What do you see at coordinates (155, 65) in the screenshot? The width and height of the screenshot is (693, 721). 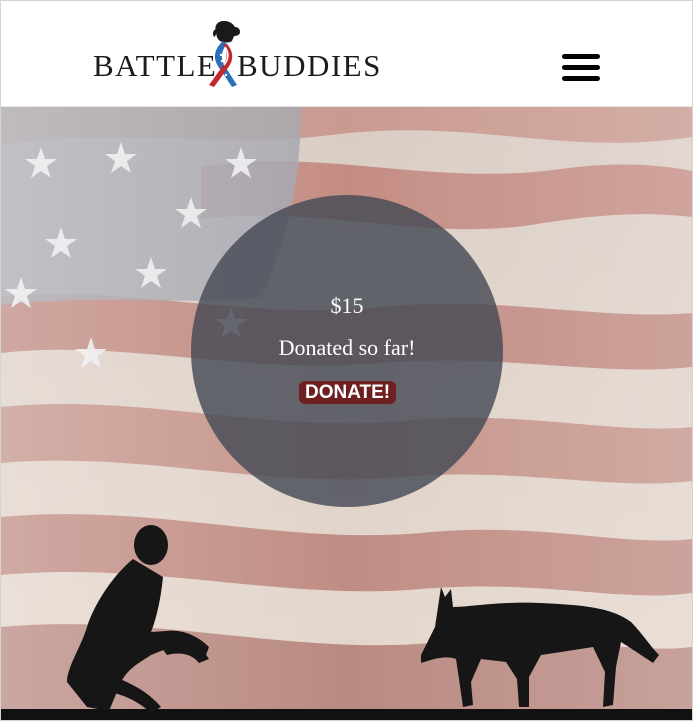 I see `logo-word-battle: BATTLE` at bounding box center [155, 65].